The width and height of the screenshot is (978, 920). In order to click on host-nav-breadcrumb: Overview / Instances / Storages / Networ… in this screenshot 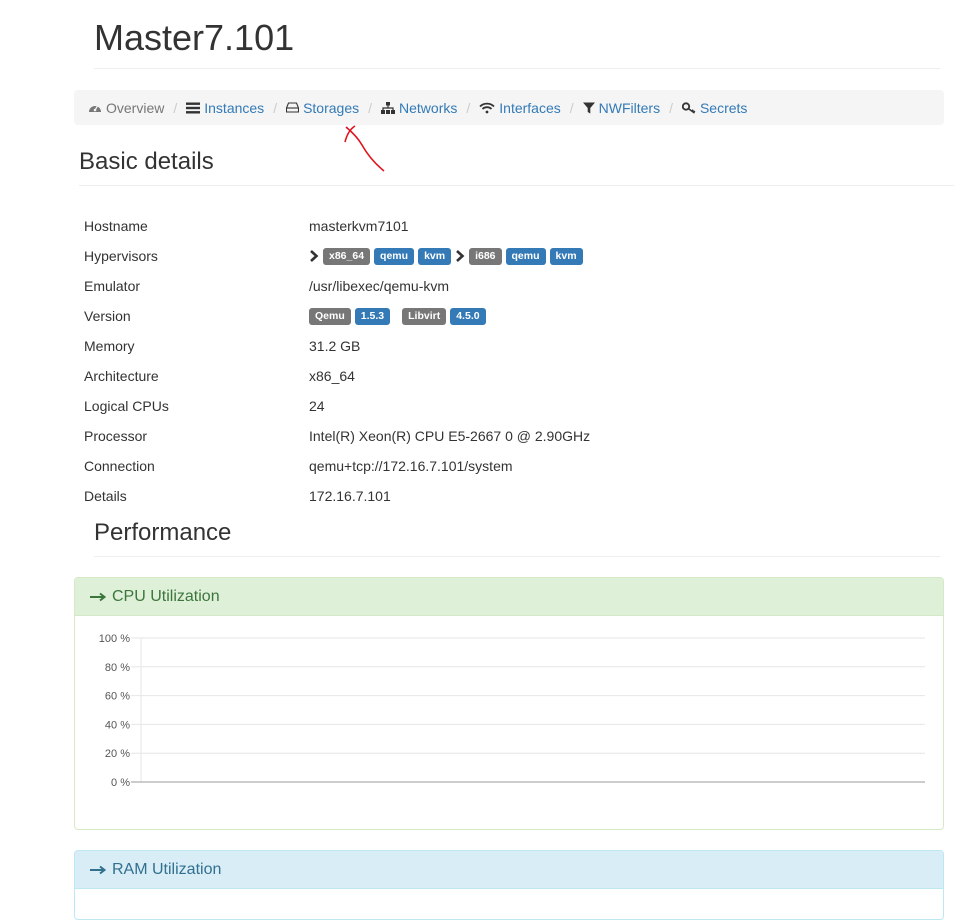, I will do `click(509, 107)`.